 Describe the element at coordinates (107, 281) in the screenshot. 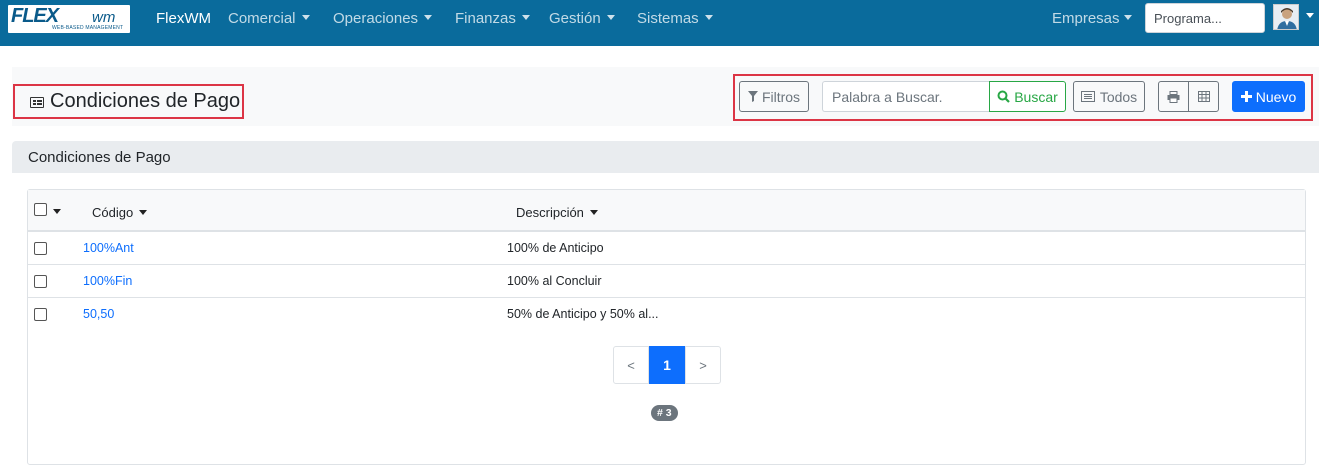

I see `row-code-link: 100%Fin` at that location.